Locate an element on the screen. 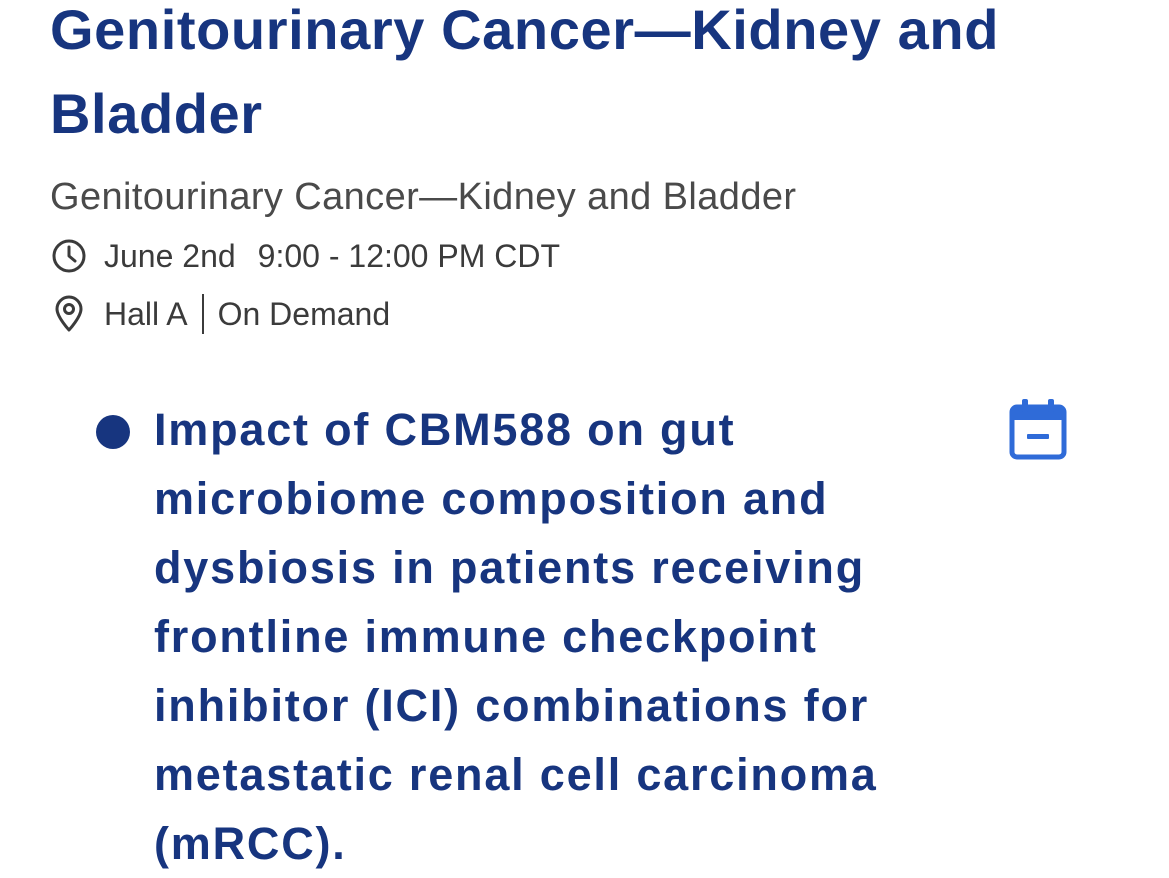 Image resolution: width=1169 pixels, height=878 pixels. session-time-row: June 2nd 9:00 - 12:00 PM CDT is located at coordinates (305, 256).